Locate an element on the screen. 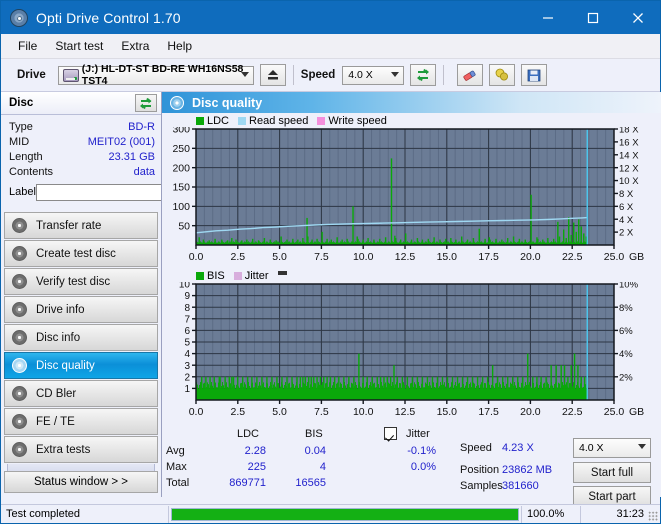 The width and height of the screenshot is (661, 524). progress-bar is located at coordinates (345, 514).